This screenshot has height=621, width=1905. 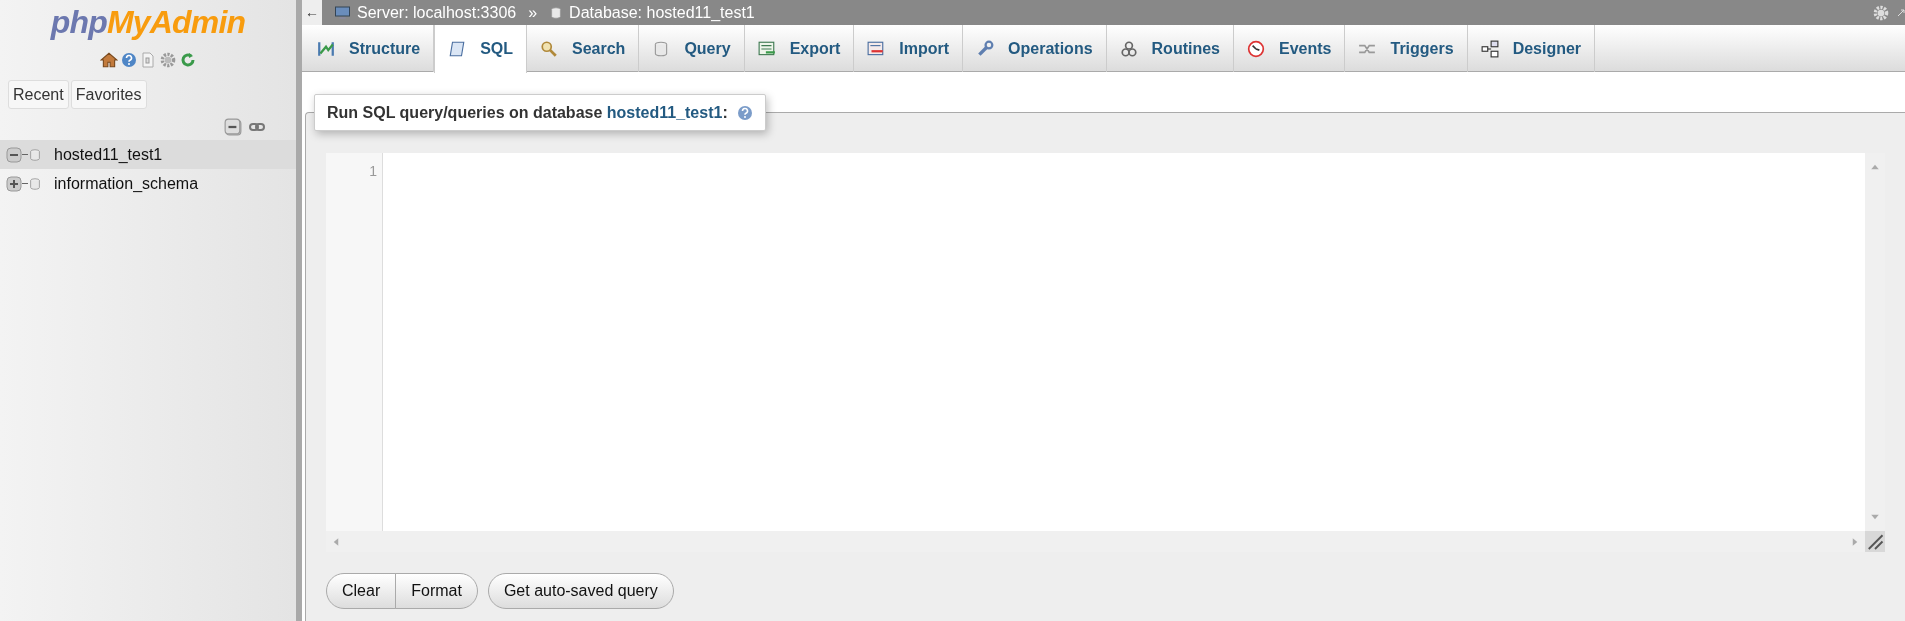 What do you see at coordinates (1256, 48) in the screenshot?
I see `clock-icon` at bounding box center [1256, 48].